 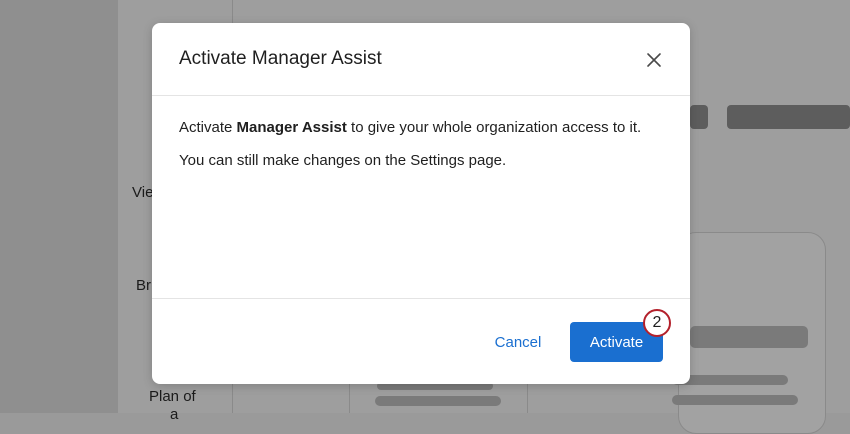 I want to click on message-text: Activate, so click(x=208, y=127).